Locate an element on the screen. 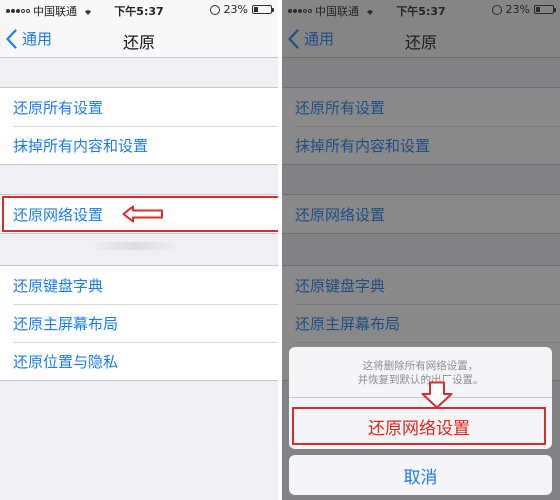 The image size is (560, 500). reset-group-general: 还原所有设置 抹掉所有内容和设置 is located at coordinates (139, 126).